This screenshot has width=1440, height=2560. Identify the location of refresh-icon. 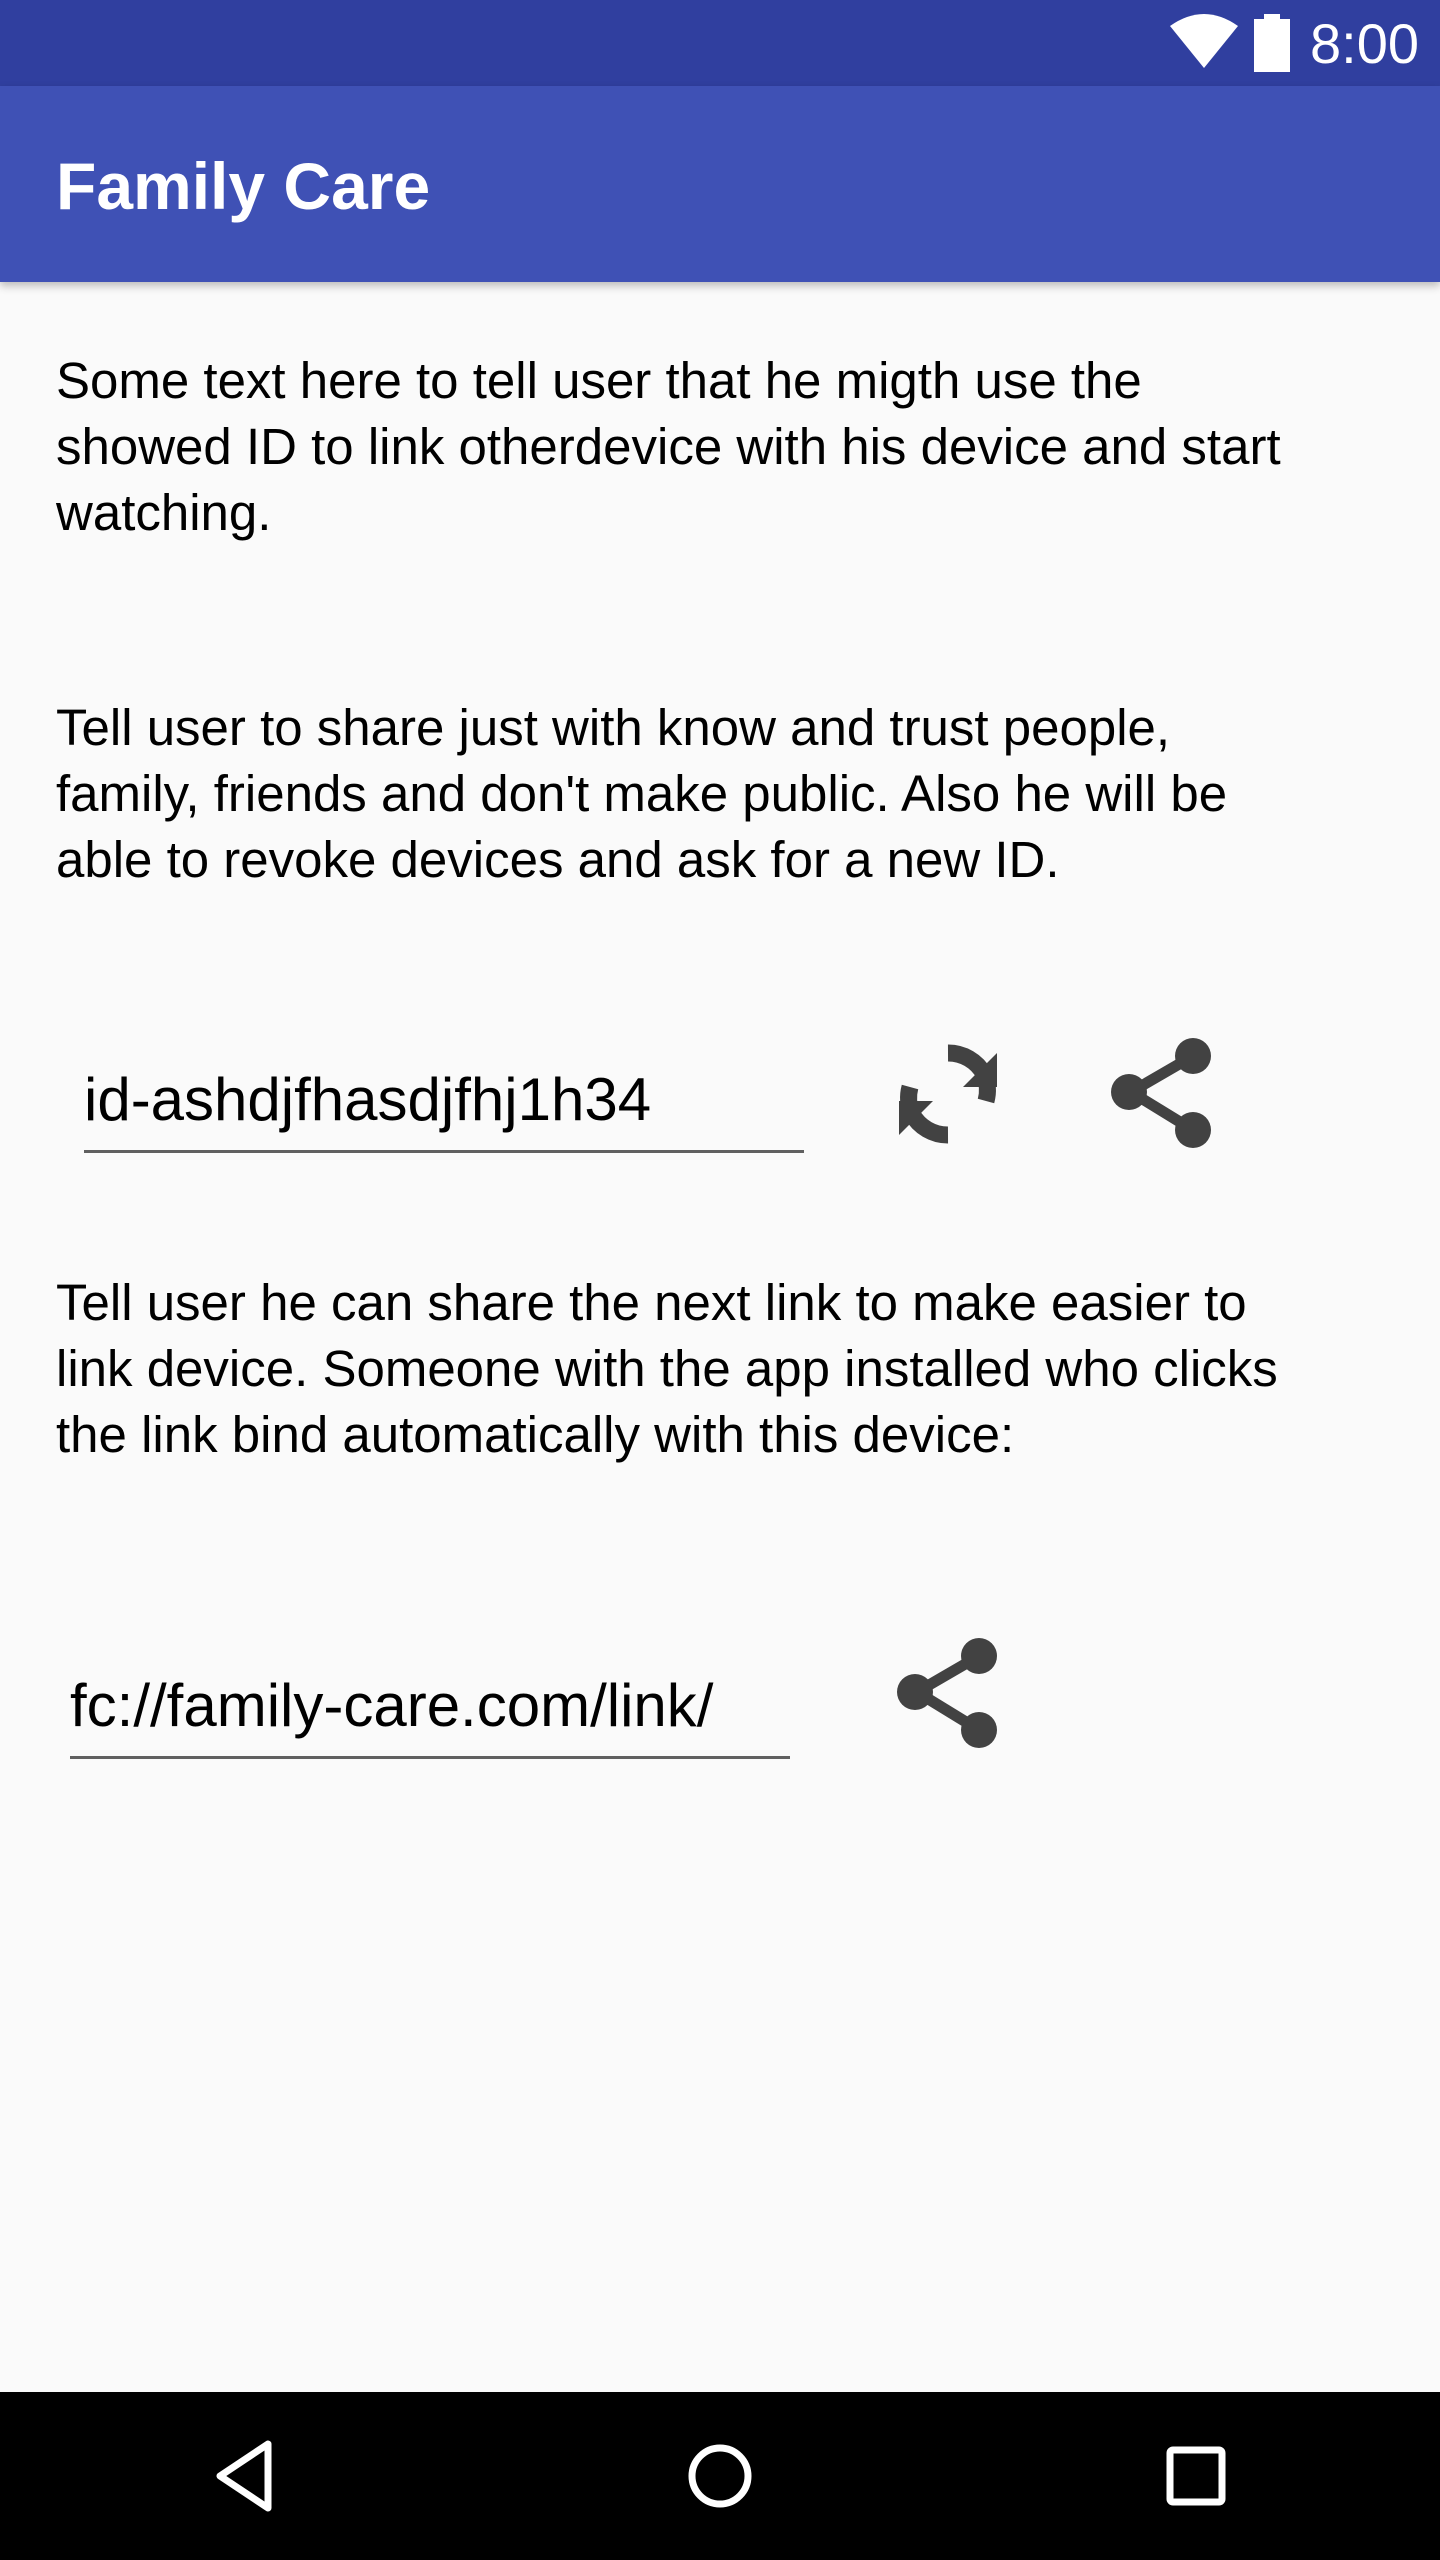
(948, 1094).